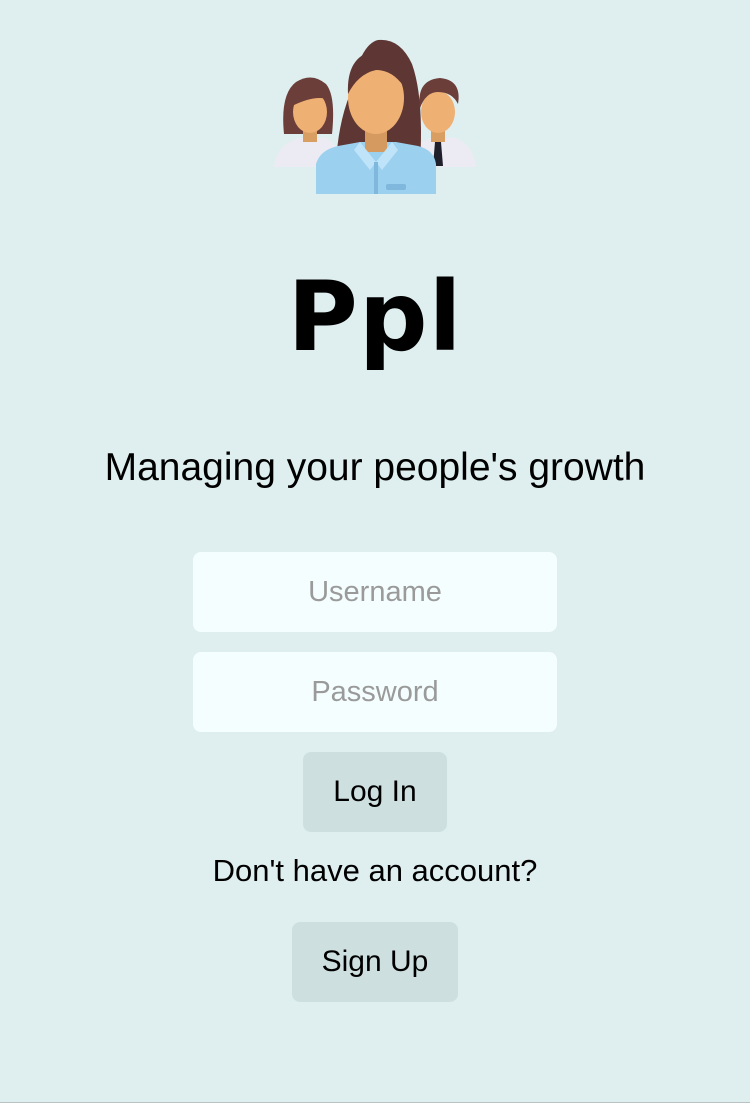 The image size is (750, 1103). Describe the element at coordinates (375, 317) in the screenshot. I see `app-title: Ppl` at that location.